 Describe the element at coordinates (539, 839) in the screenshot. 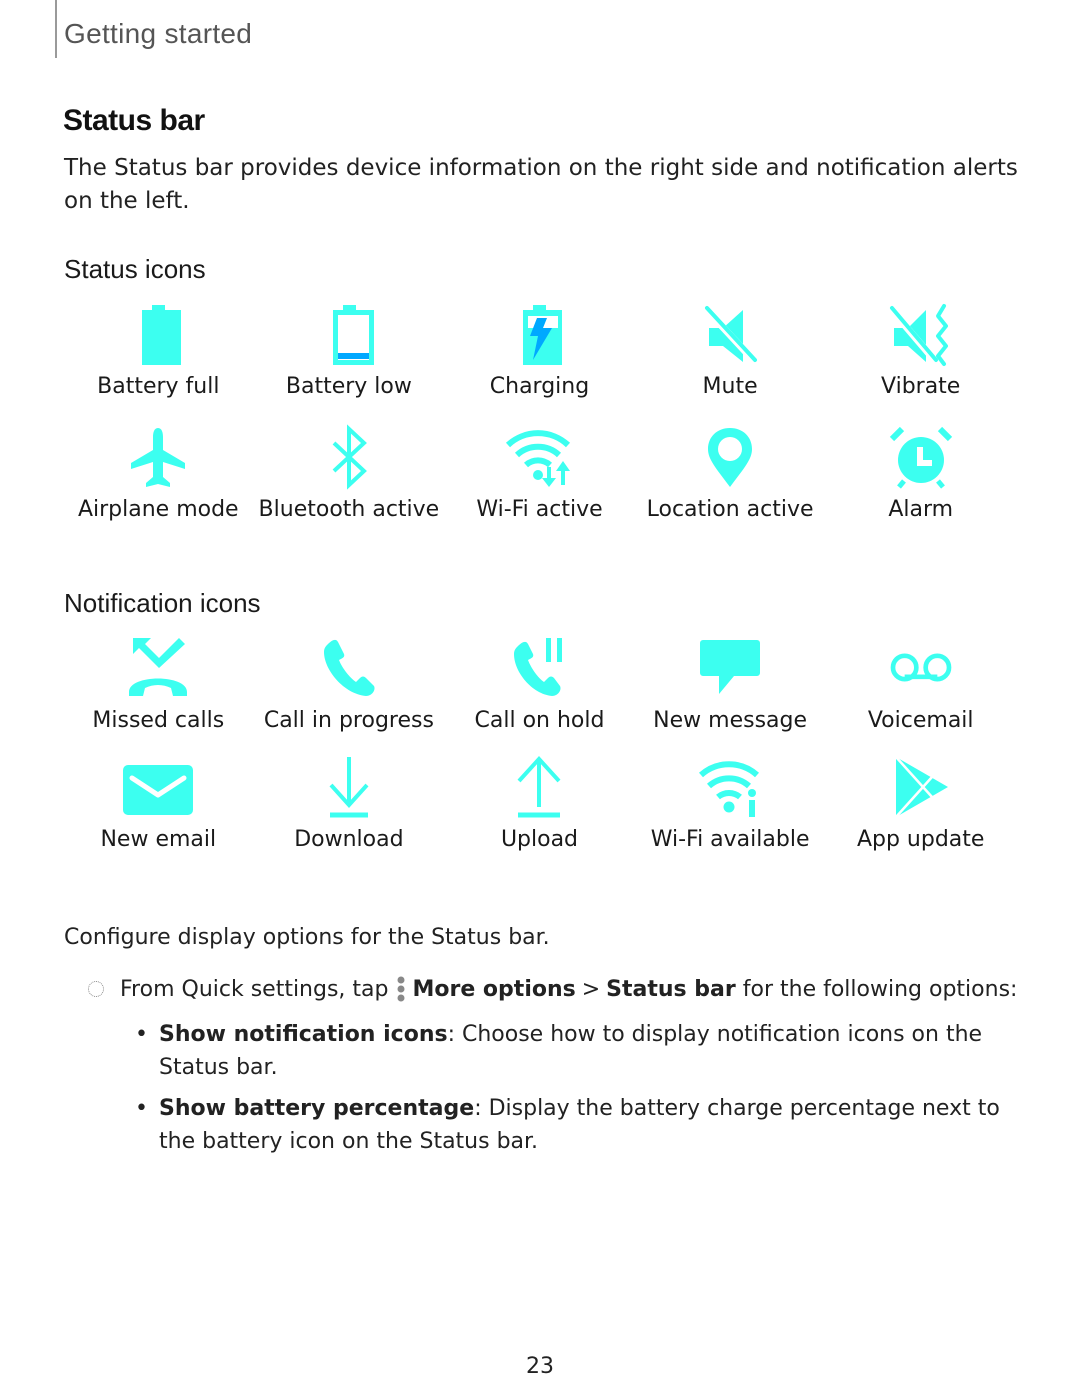

I see `icon-label: Upload` at that location.